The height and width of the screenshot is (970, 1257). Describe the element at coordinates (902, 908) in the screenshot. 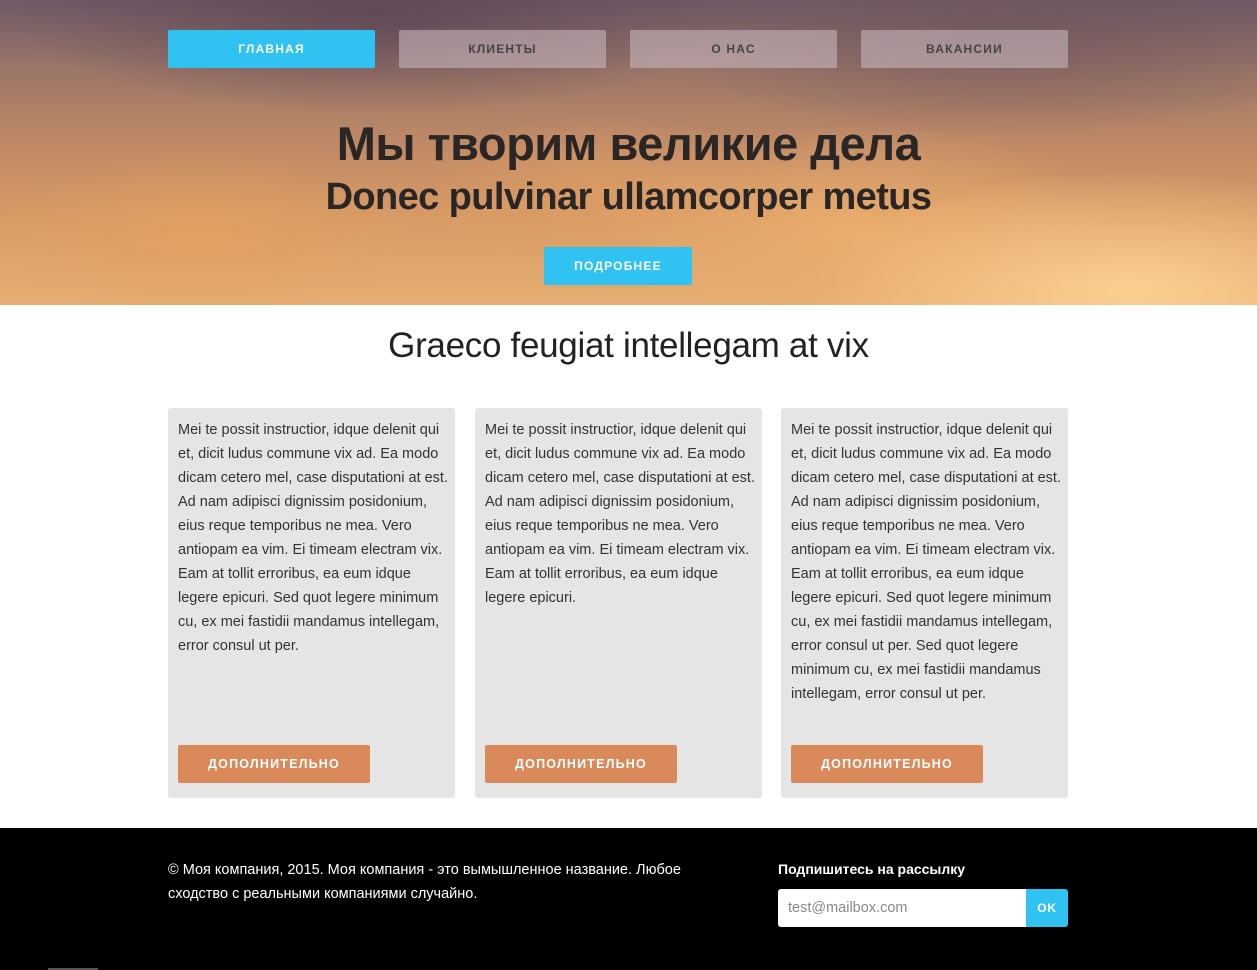

I see `newsletter-email-input` at that location.